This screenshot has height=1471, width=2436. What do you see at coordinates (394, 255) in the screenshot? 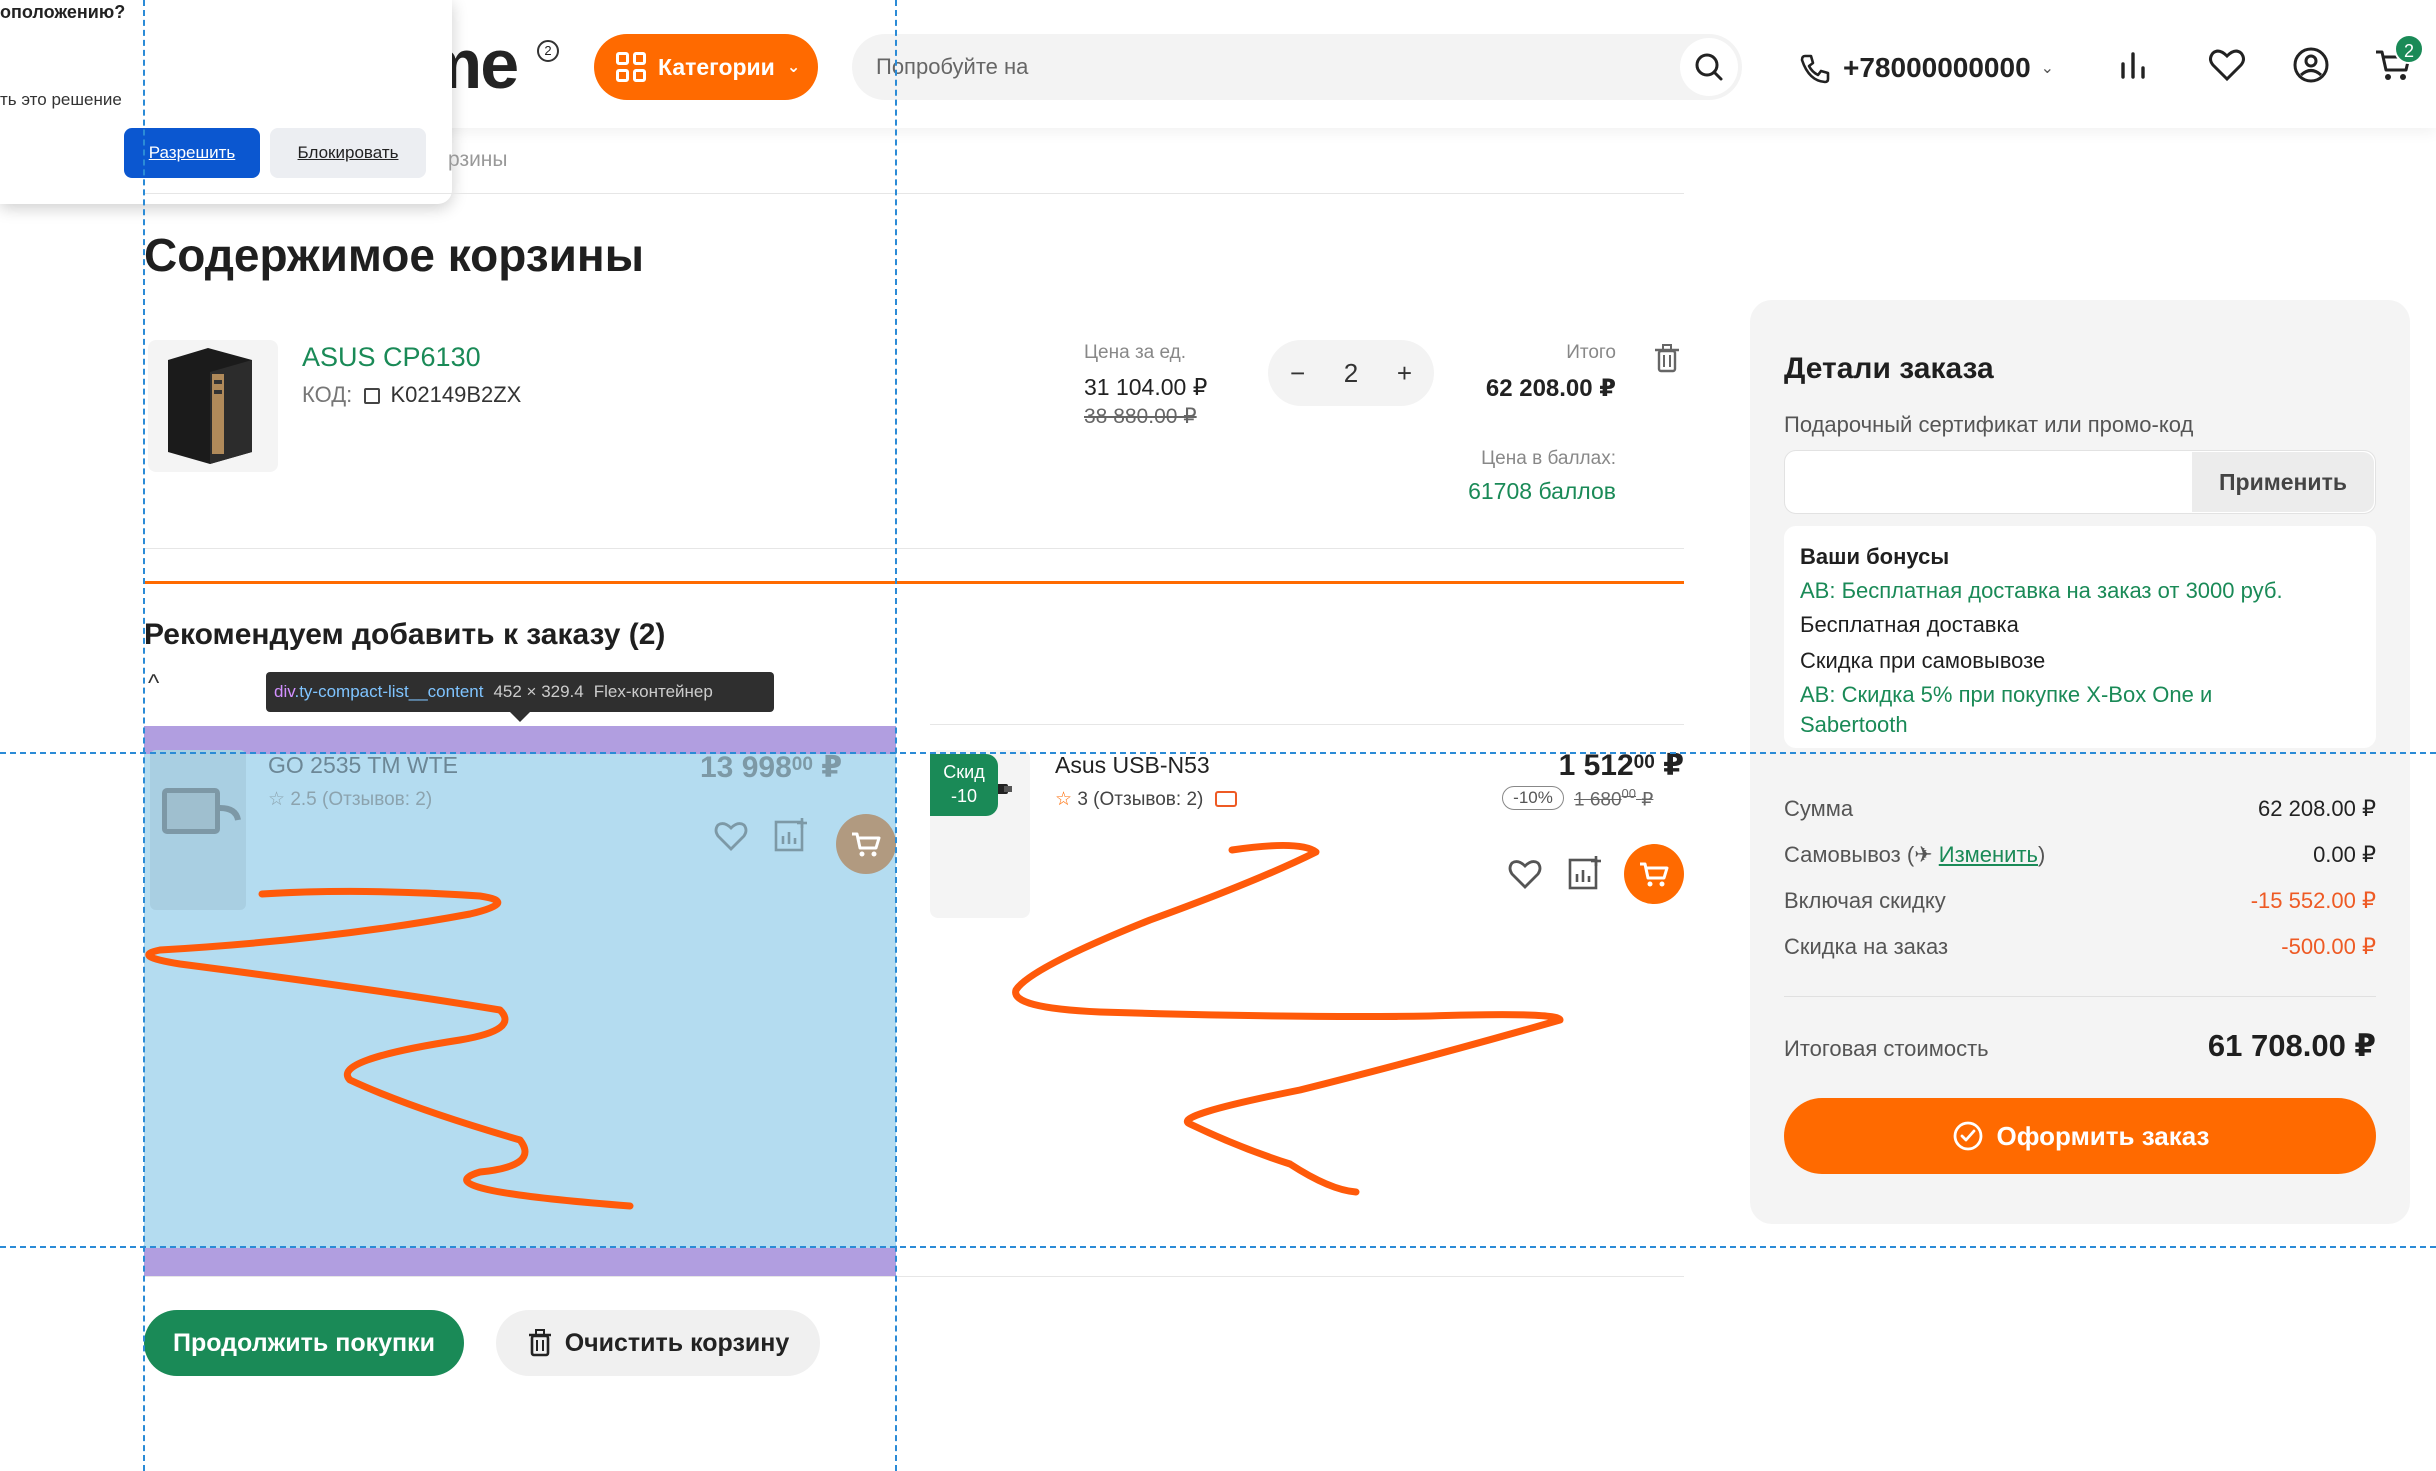
I see `page-title: Содержимое корзины` at bounding box center [394, 255].